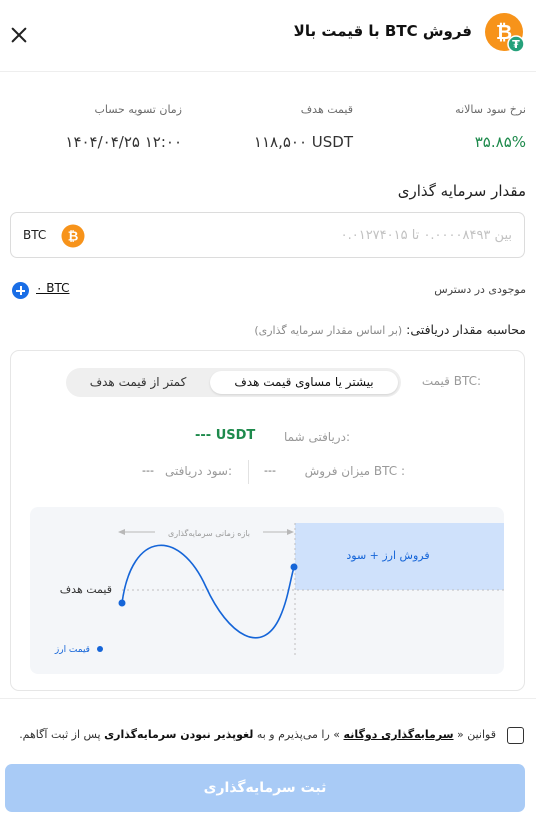  I want to click on profit-label: سود دریافتی:, so click(198, 471).